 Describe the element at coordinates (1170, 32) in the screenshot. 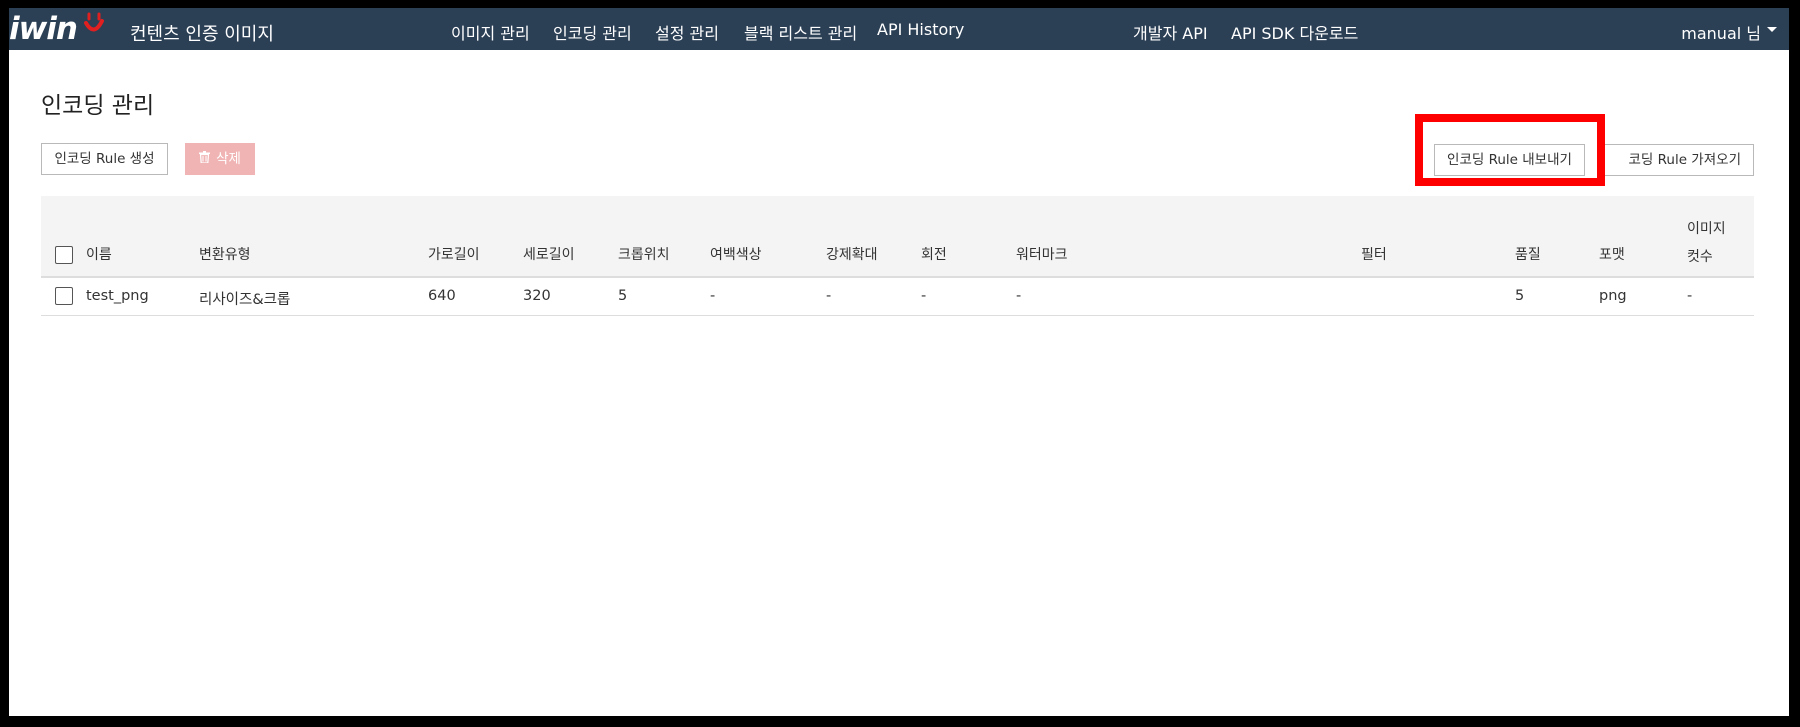

I see `nav-developer-api: 개발자 API` at that location.